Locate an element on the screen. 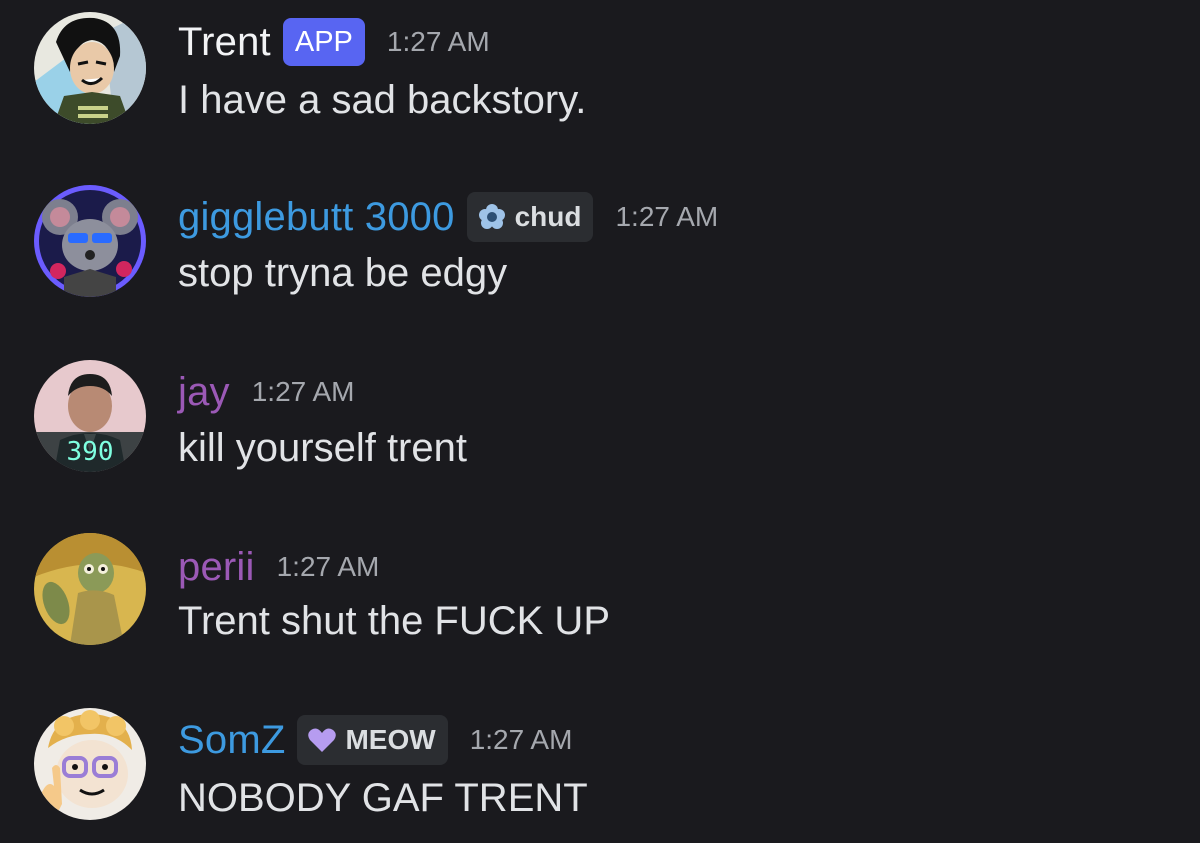  app-badge: APP is located at coordinates (323, 42).